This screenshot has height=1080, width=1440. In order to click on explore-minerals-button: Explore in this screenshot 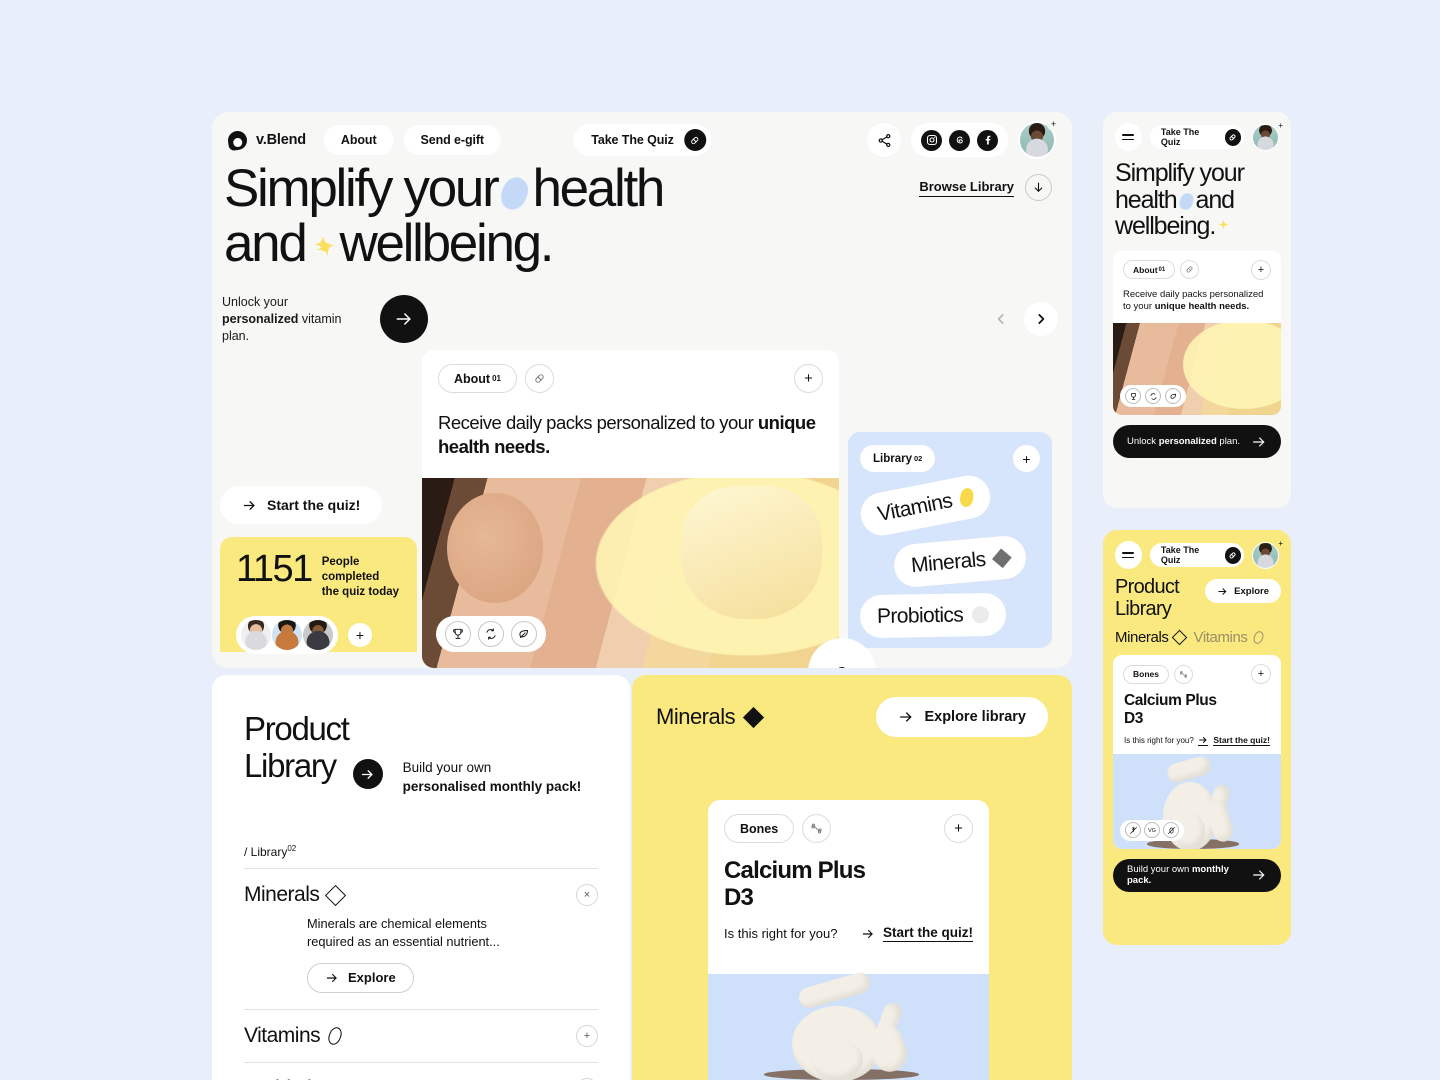, I will do `click(360, 977)`.